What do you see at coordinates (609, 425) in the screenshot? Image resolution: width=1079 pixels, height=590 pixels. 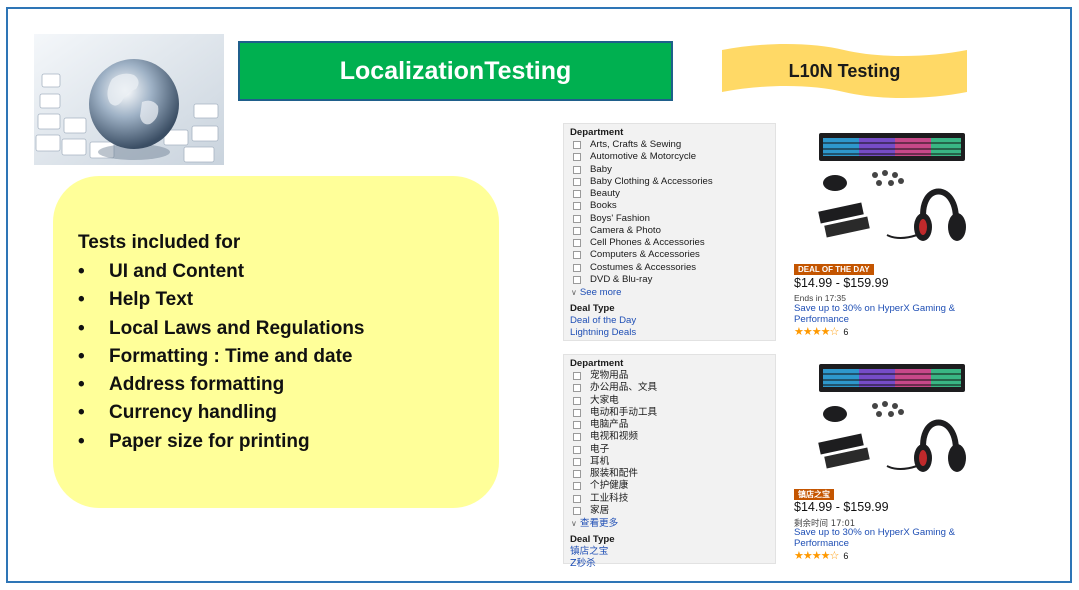 I see `department-label: 电脑产品` at bounding box center [609, 425].